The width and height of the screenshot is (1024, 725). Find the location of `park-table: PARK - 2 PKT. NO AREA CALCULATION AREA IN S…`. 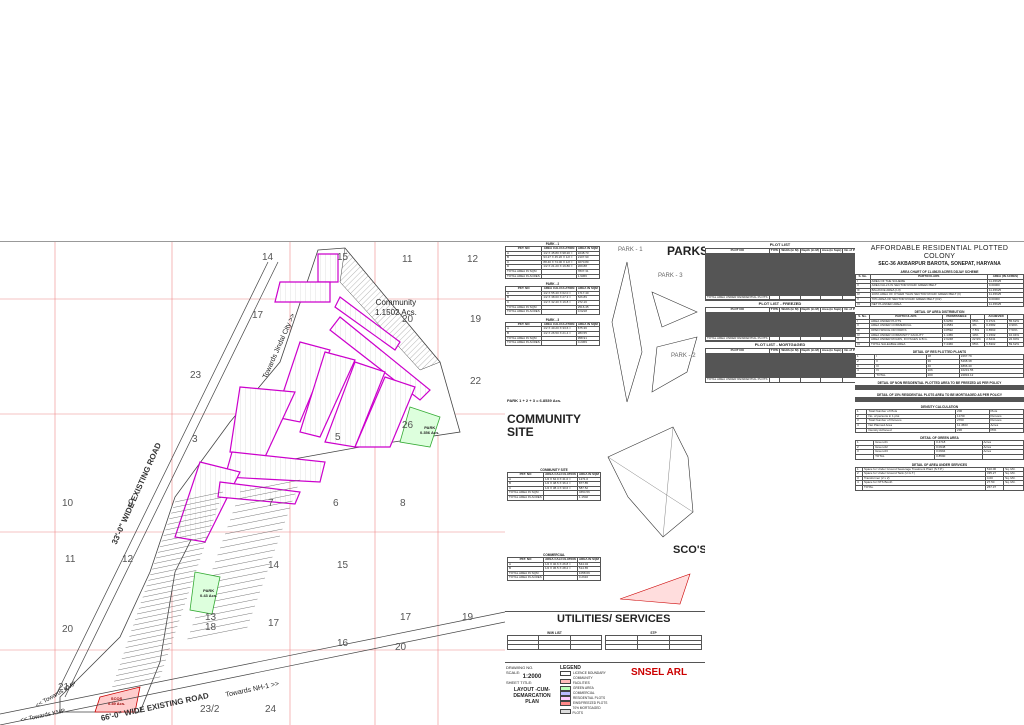

park-table: PARK - 2 PKT. NO AREA CALCULATION AREA IN S… is located at coordinates (553, 298).